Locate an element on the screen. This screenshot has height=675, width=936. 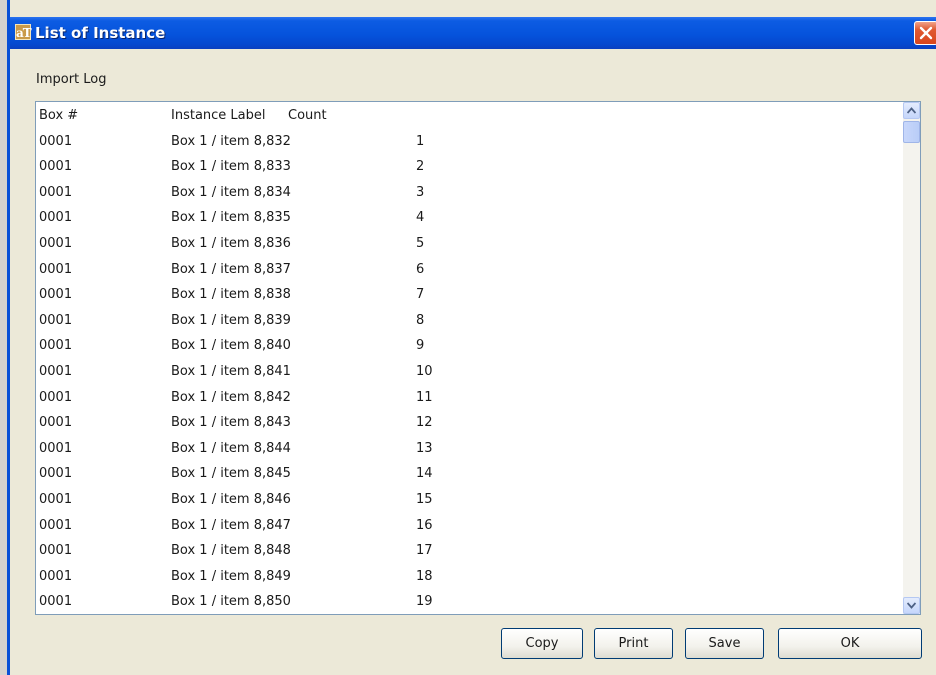
column-header-count: Count is located at coordinates (307, 115).